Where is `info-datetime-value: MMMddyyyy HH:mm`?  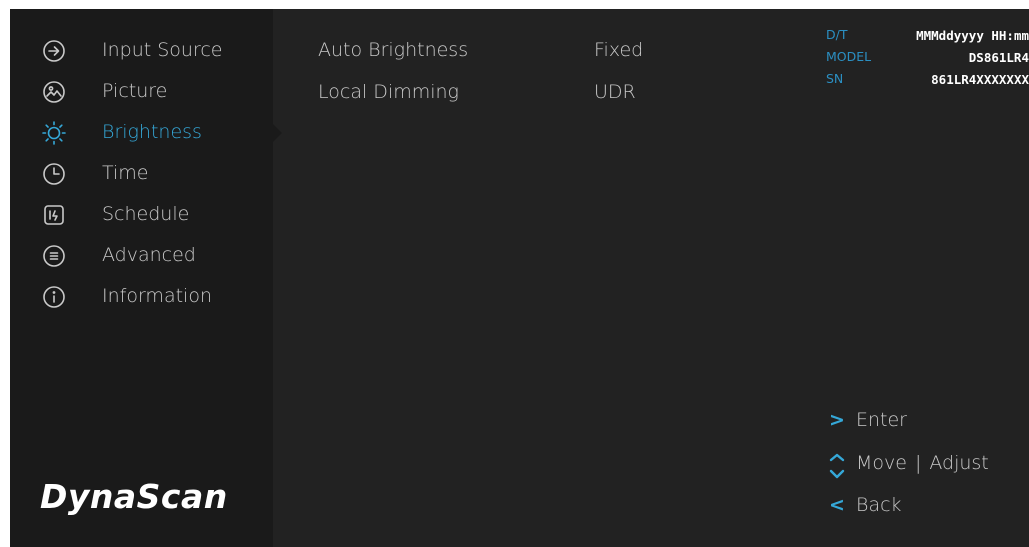
info-datetime-value: MMMddyyyy HH:mm is located at coordinates (972, 35).